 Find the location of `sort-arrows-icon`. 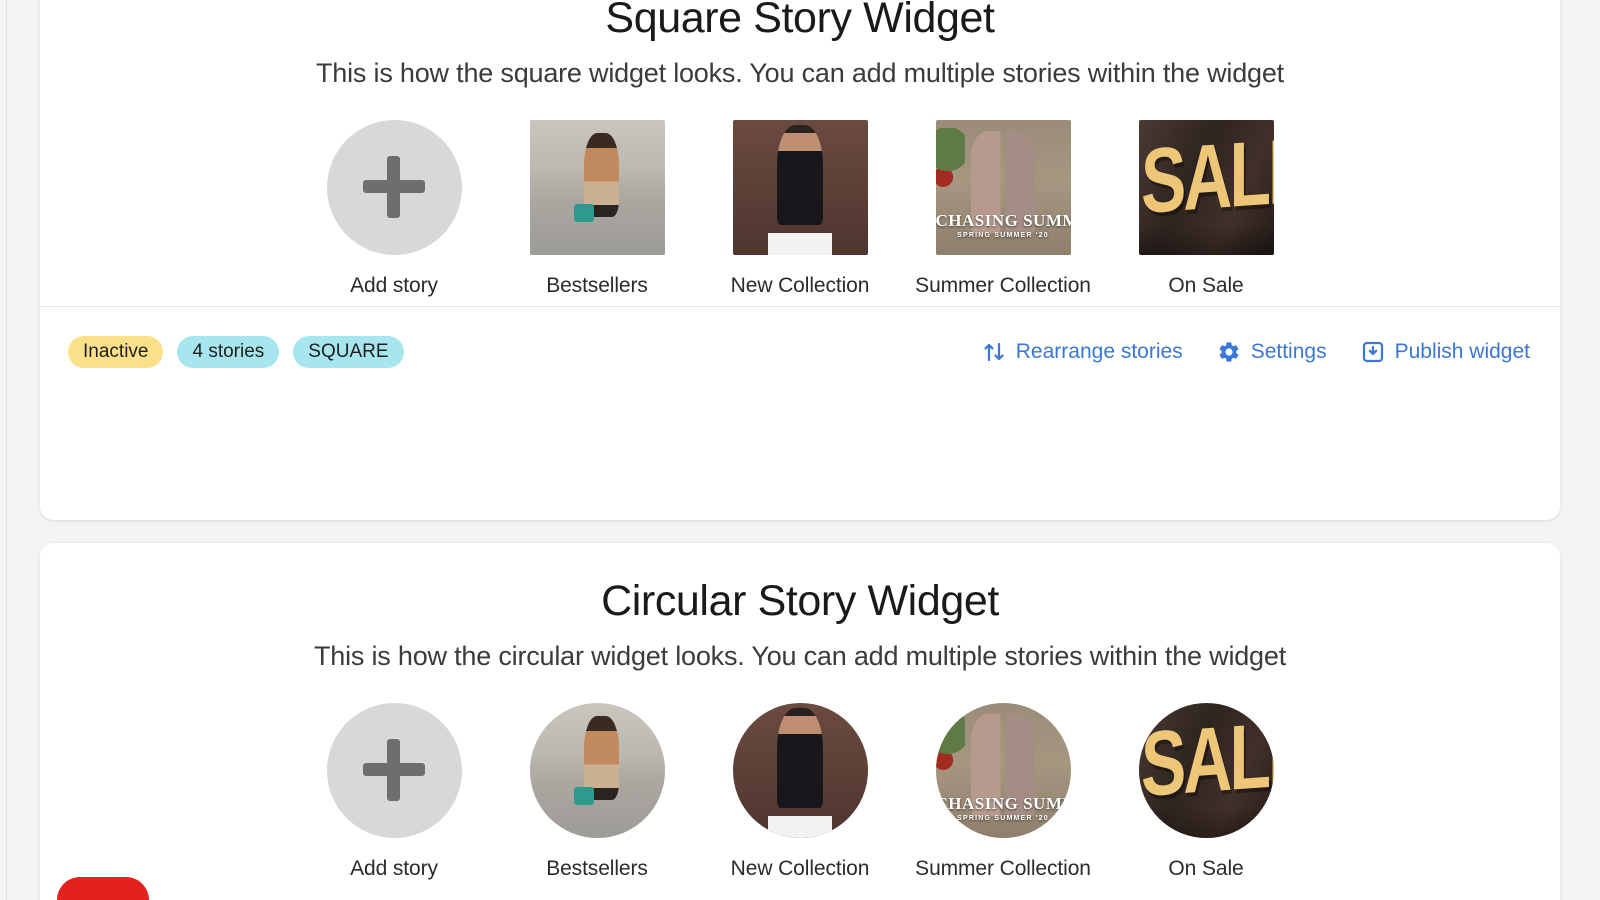

sort-arrows-icon is located at coordinates (994, 352).